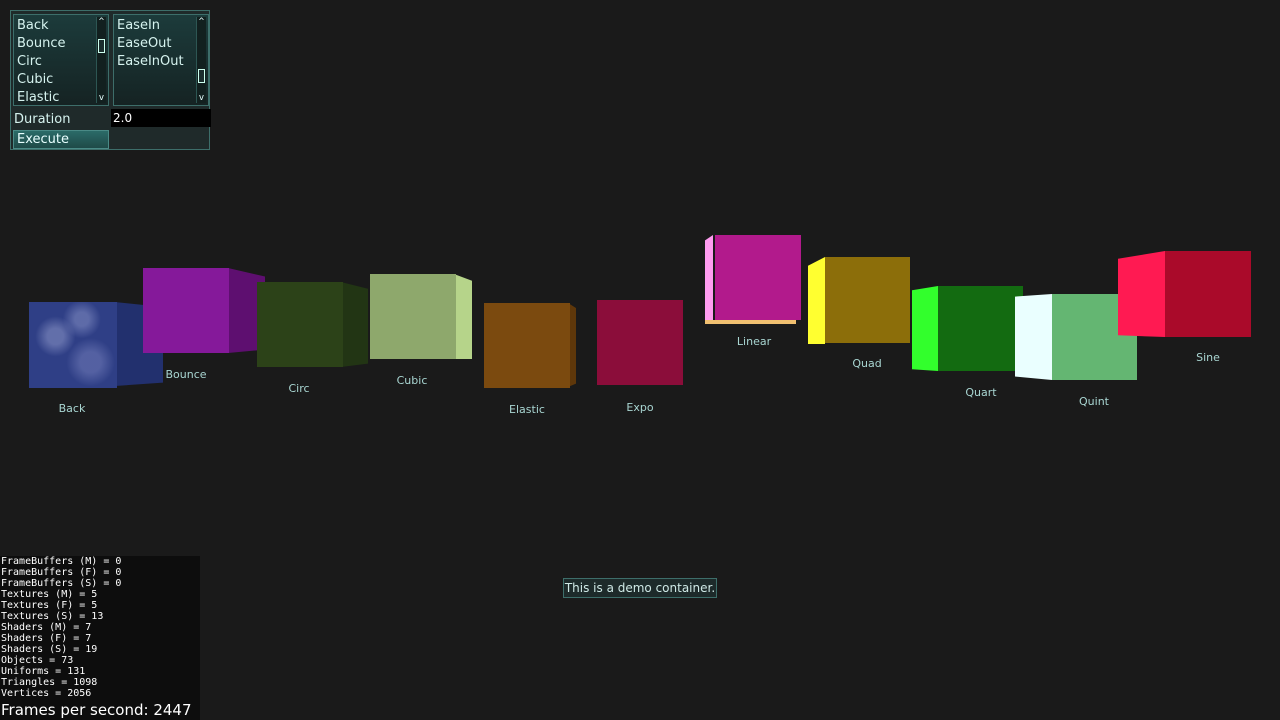 The width and height of the screenshot is (1280, 720). I want to click on cube-bounce, so click(204, 310).